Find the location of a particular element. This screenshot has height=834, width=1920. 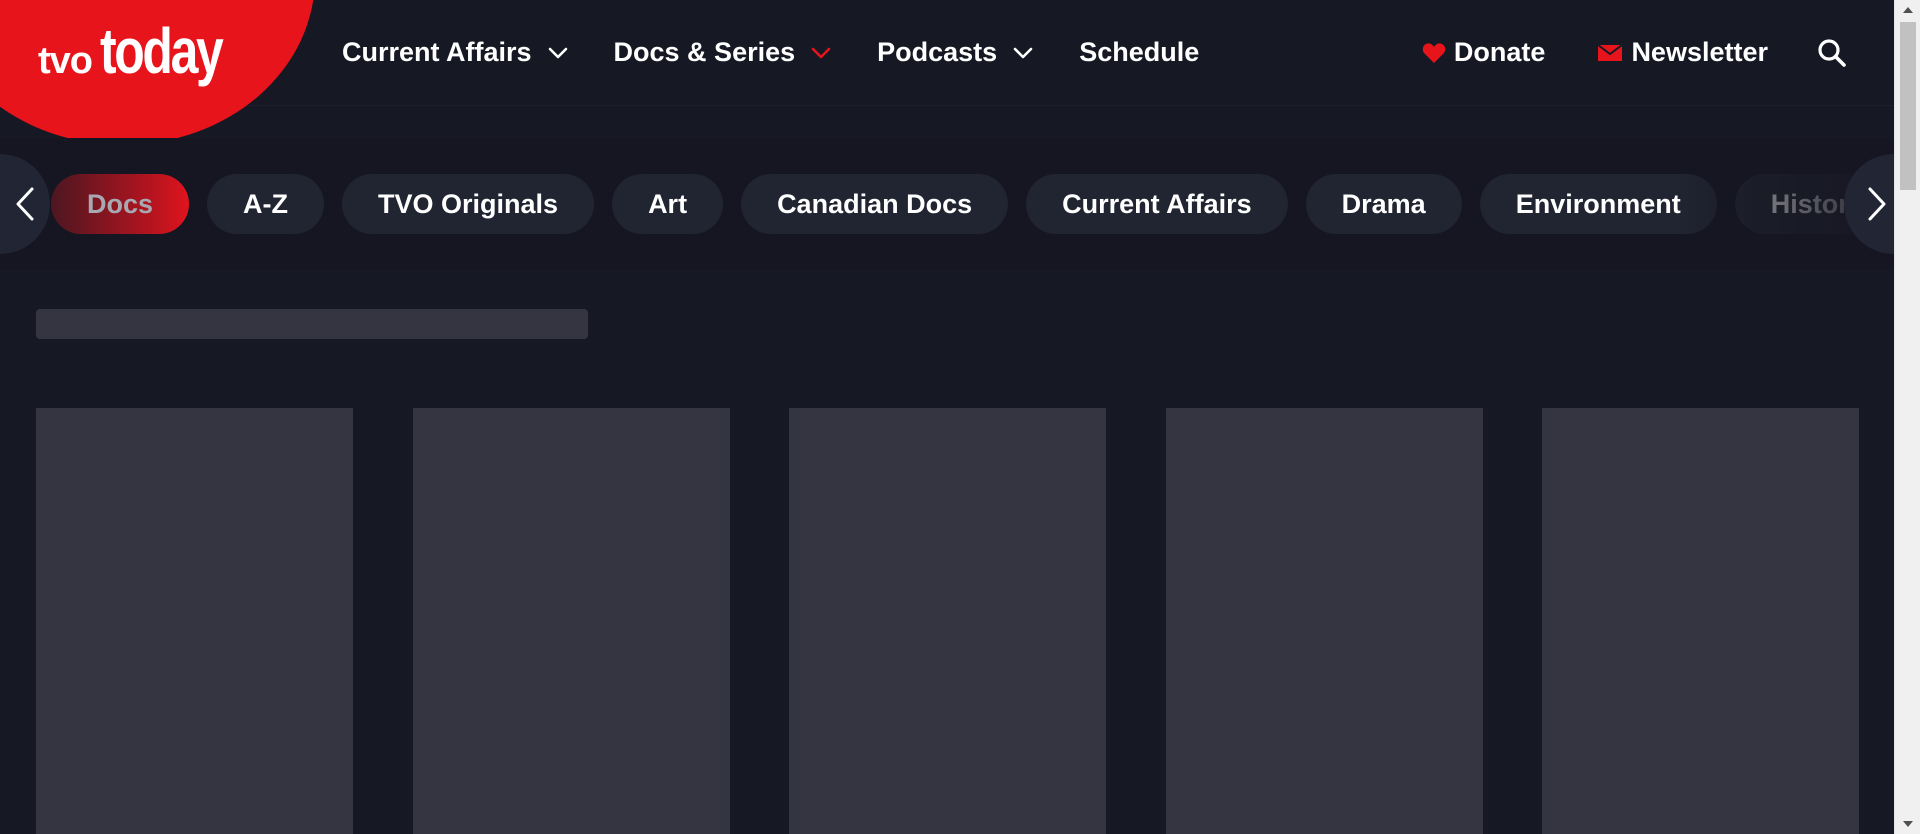

nav-label: Docs & Series is located at coordinates (704, 52).